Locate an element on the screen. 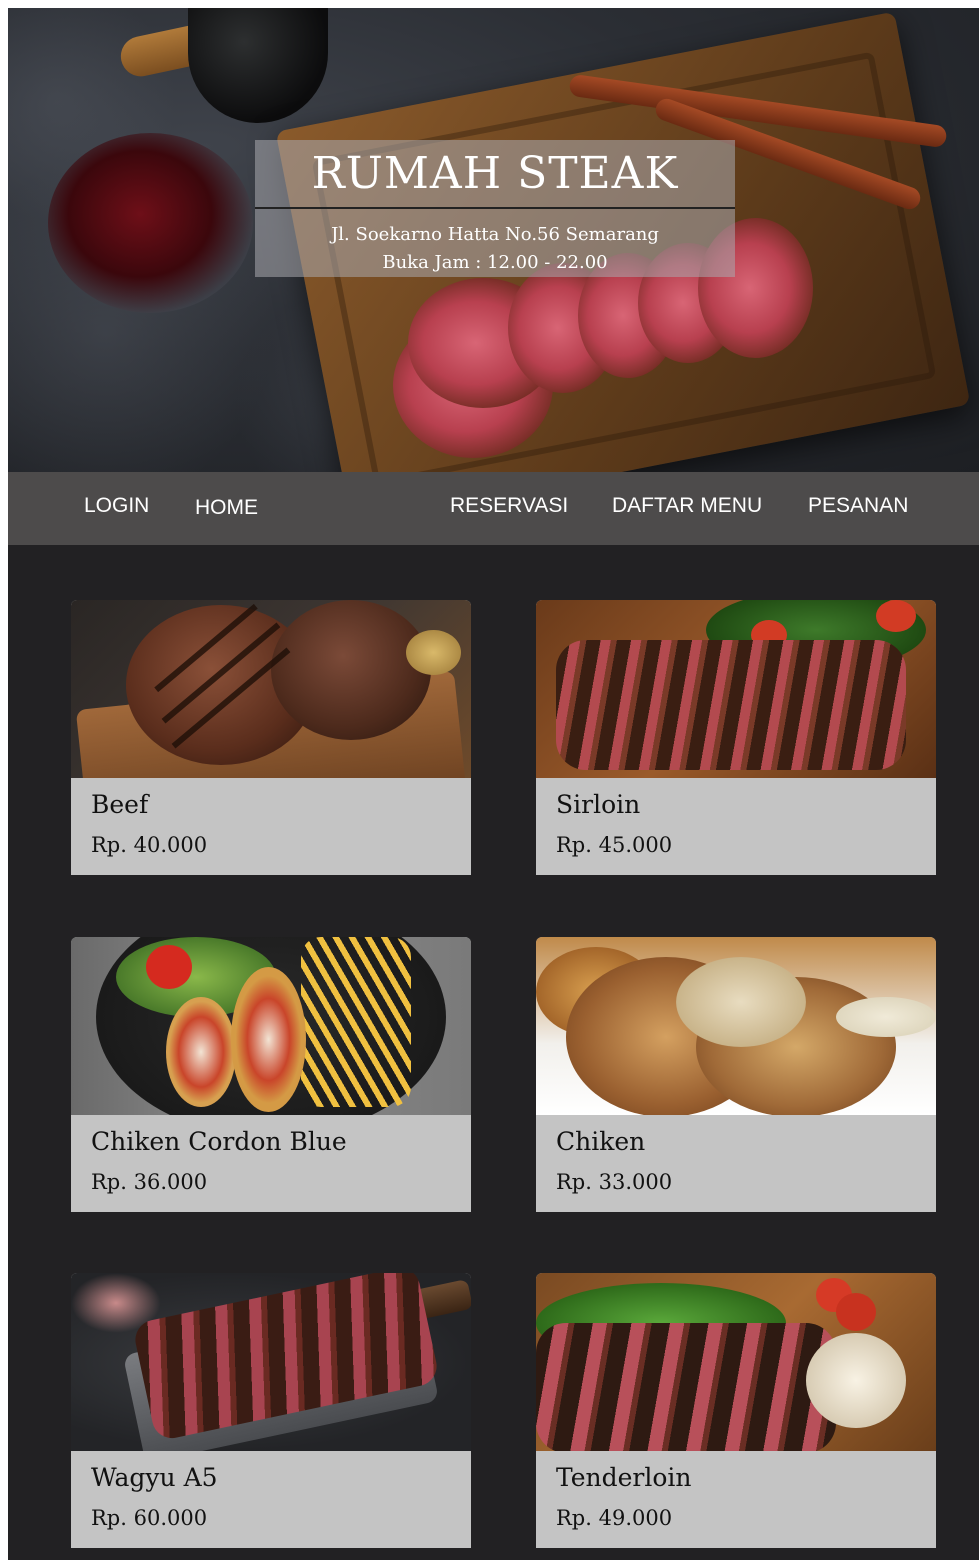  menu-card-chiken: Chiken Rp. 33.000 is located at coordinates (736, 1074).